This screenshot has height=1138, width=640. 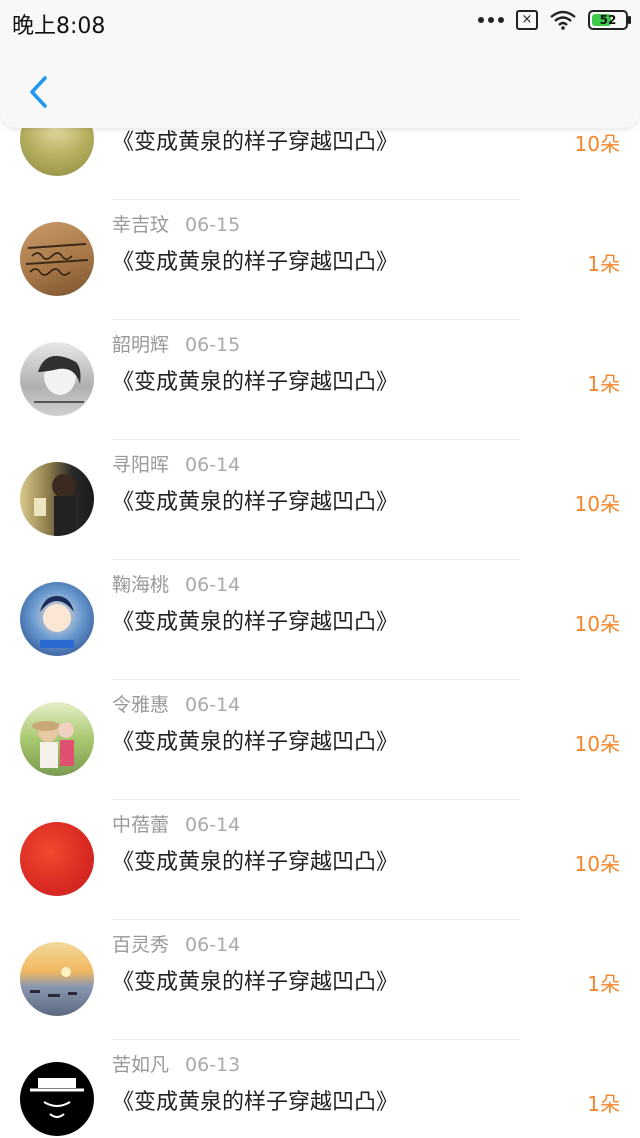 I want to click on handwriting-image, so click(x=57, y=259).